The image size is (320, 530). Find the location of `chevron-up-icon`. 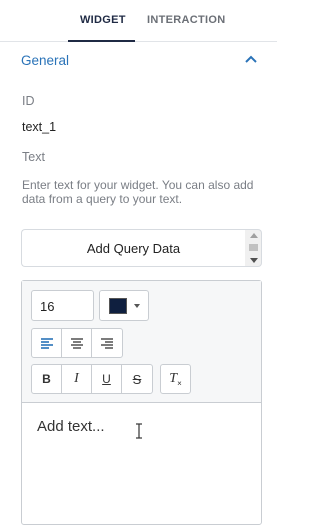

chevron-up-icon is located at coordinates (251, 59).